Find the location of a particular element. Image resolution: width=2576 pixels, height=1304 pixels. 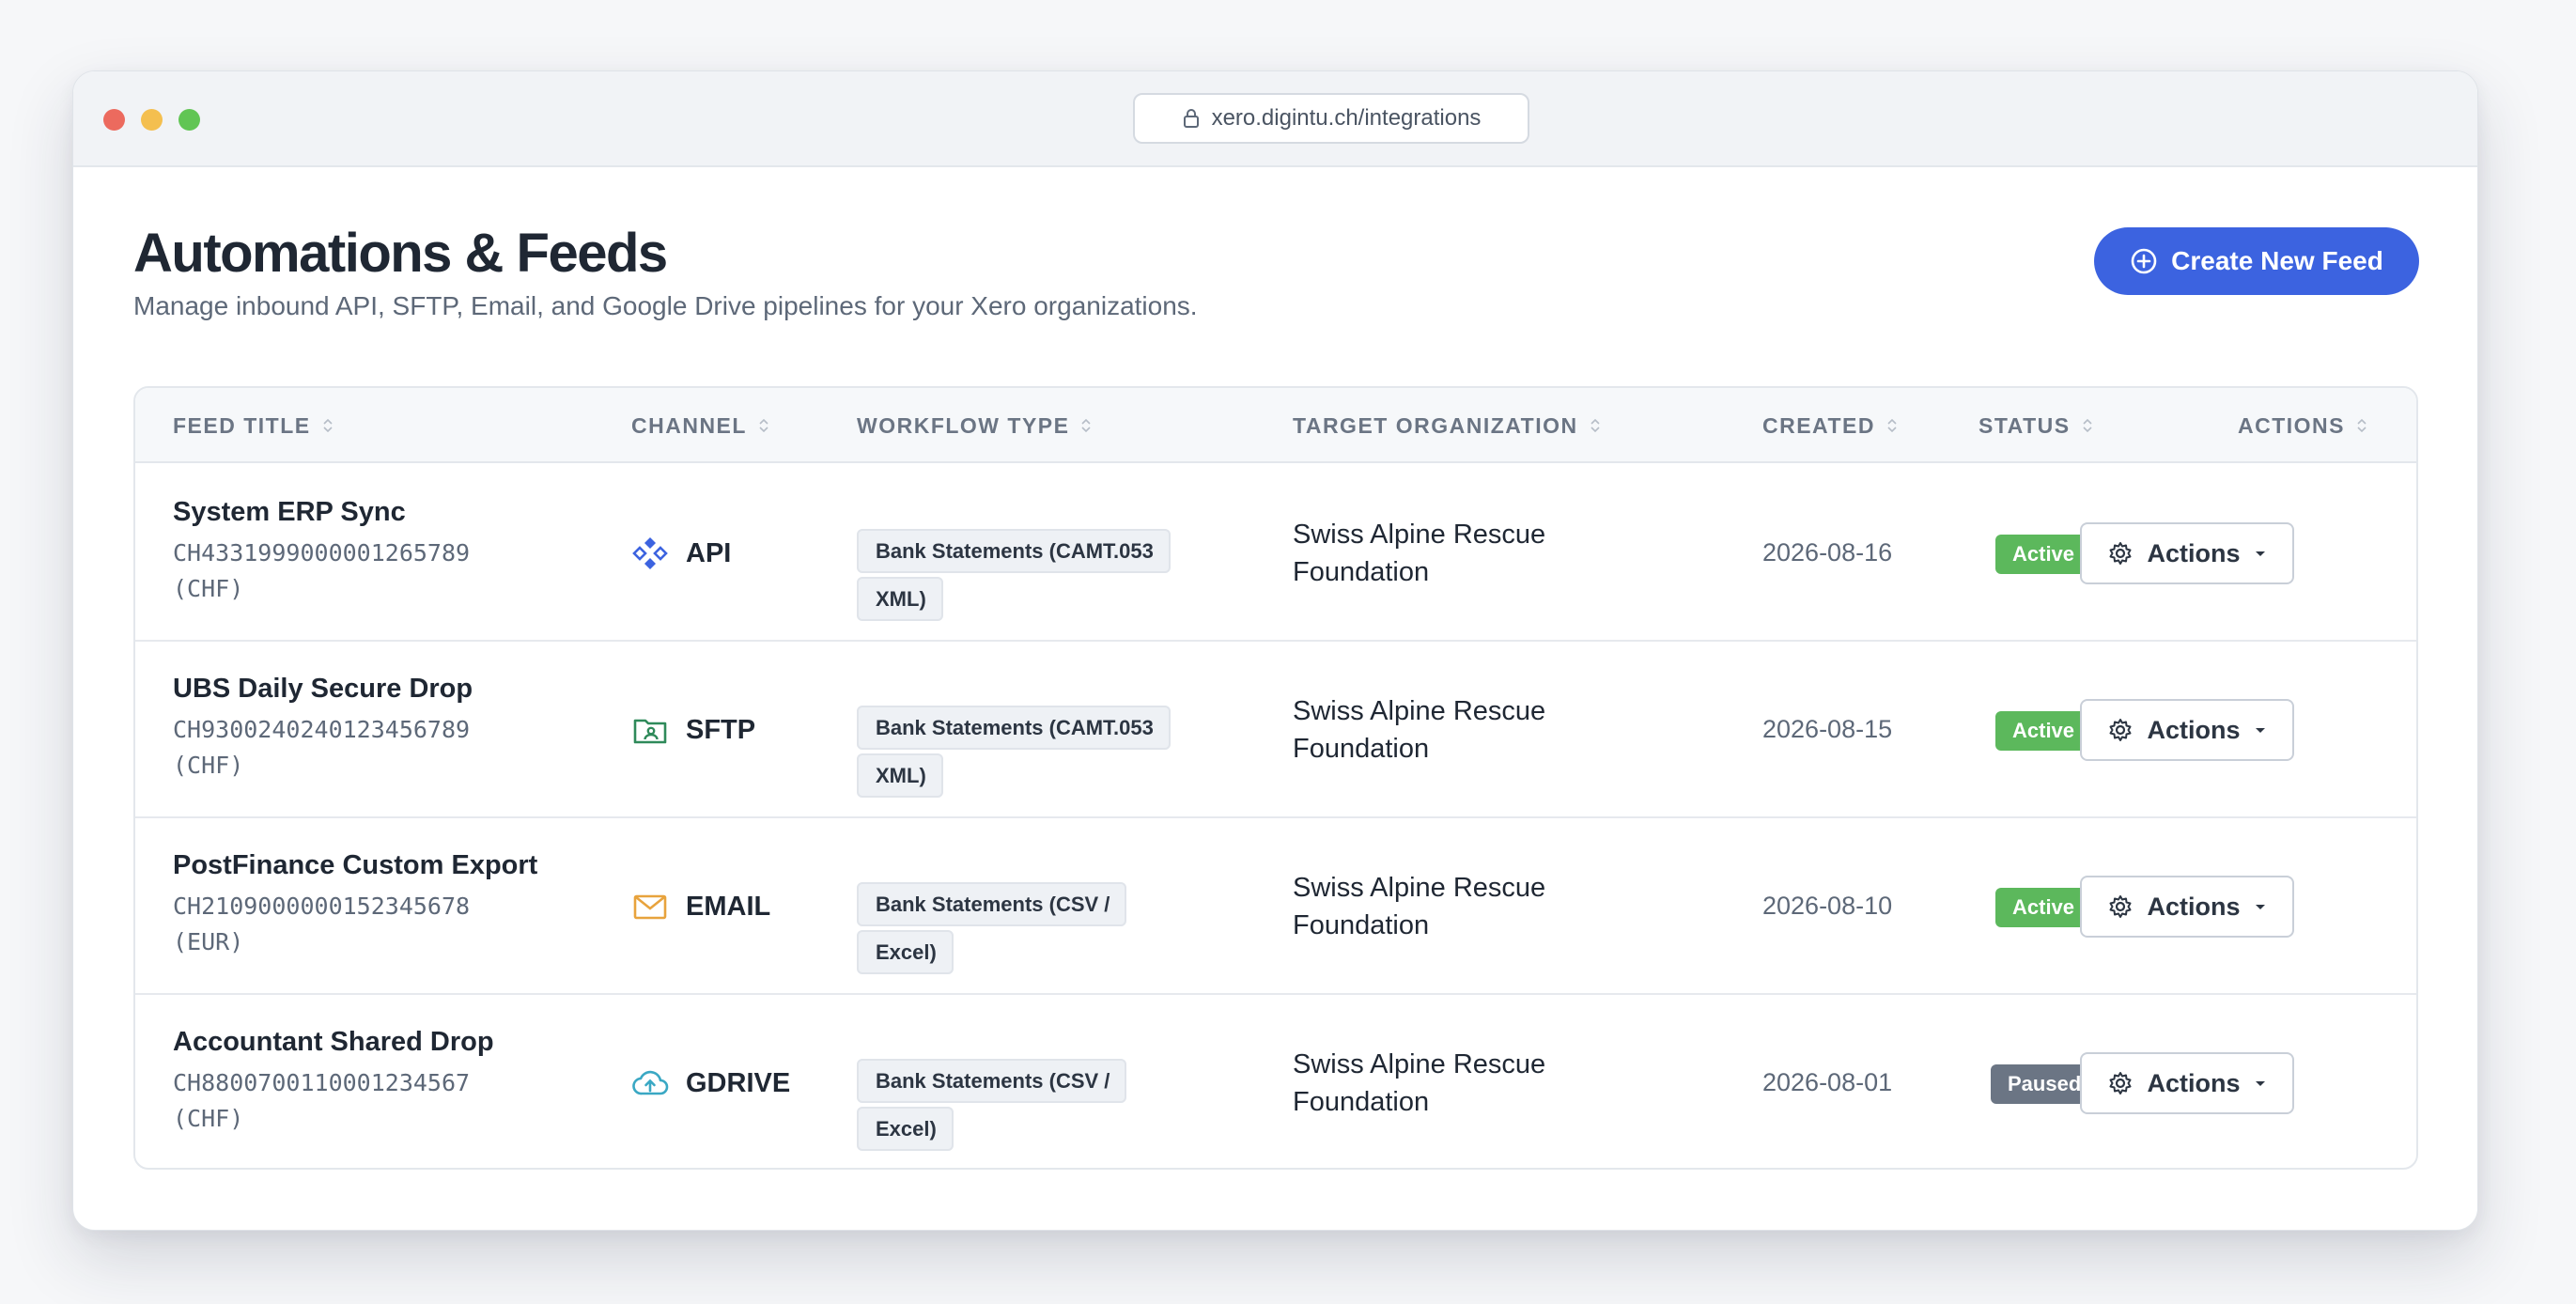

envelope-icon is located at coordinates (650, 907).